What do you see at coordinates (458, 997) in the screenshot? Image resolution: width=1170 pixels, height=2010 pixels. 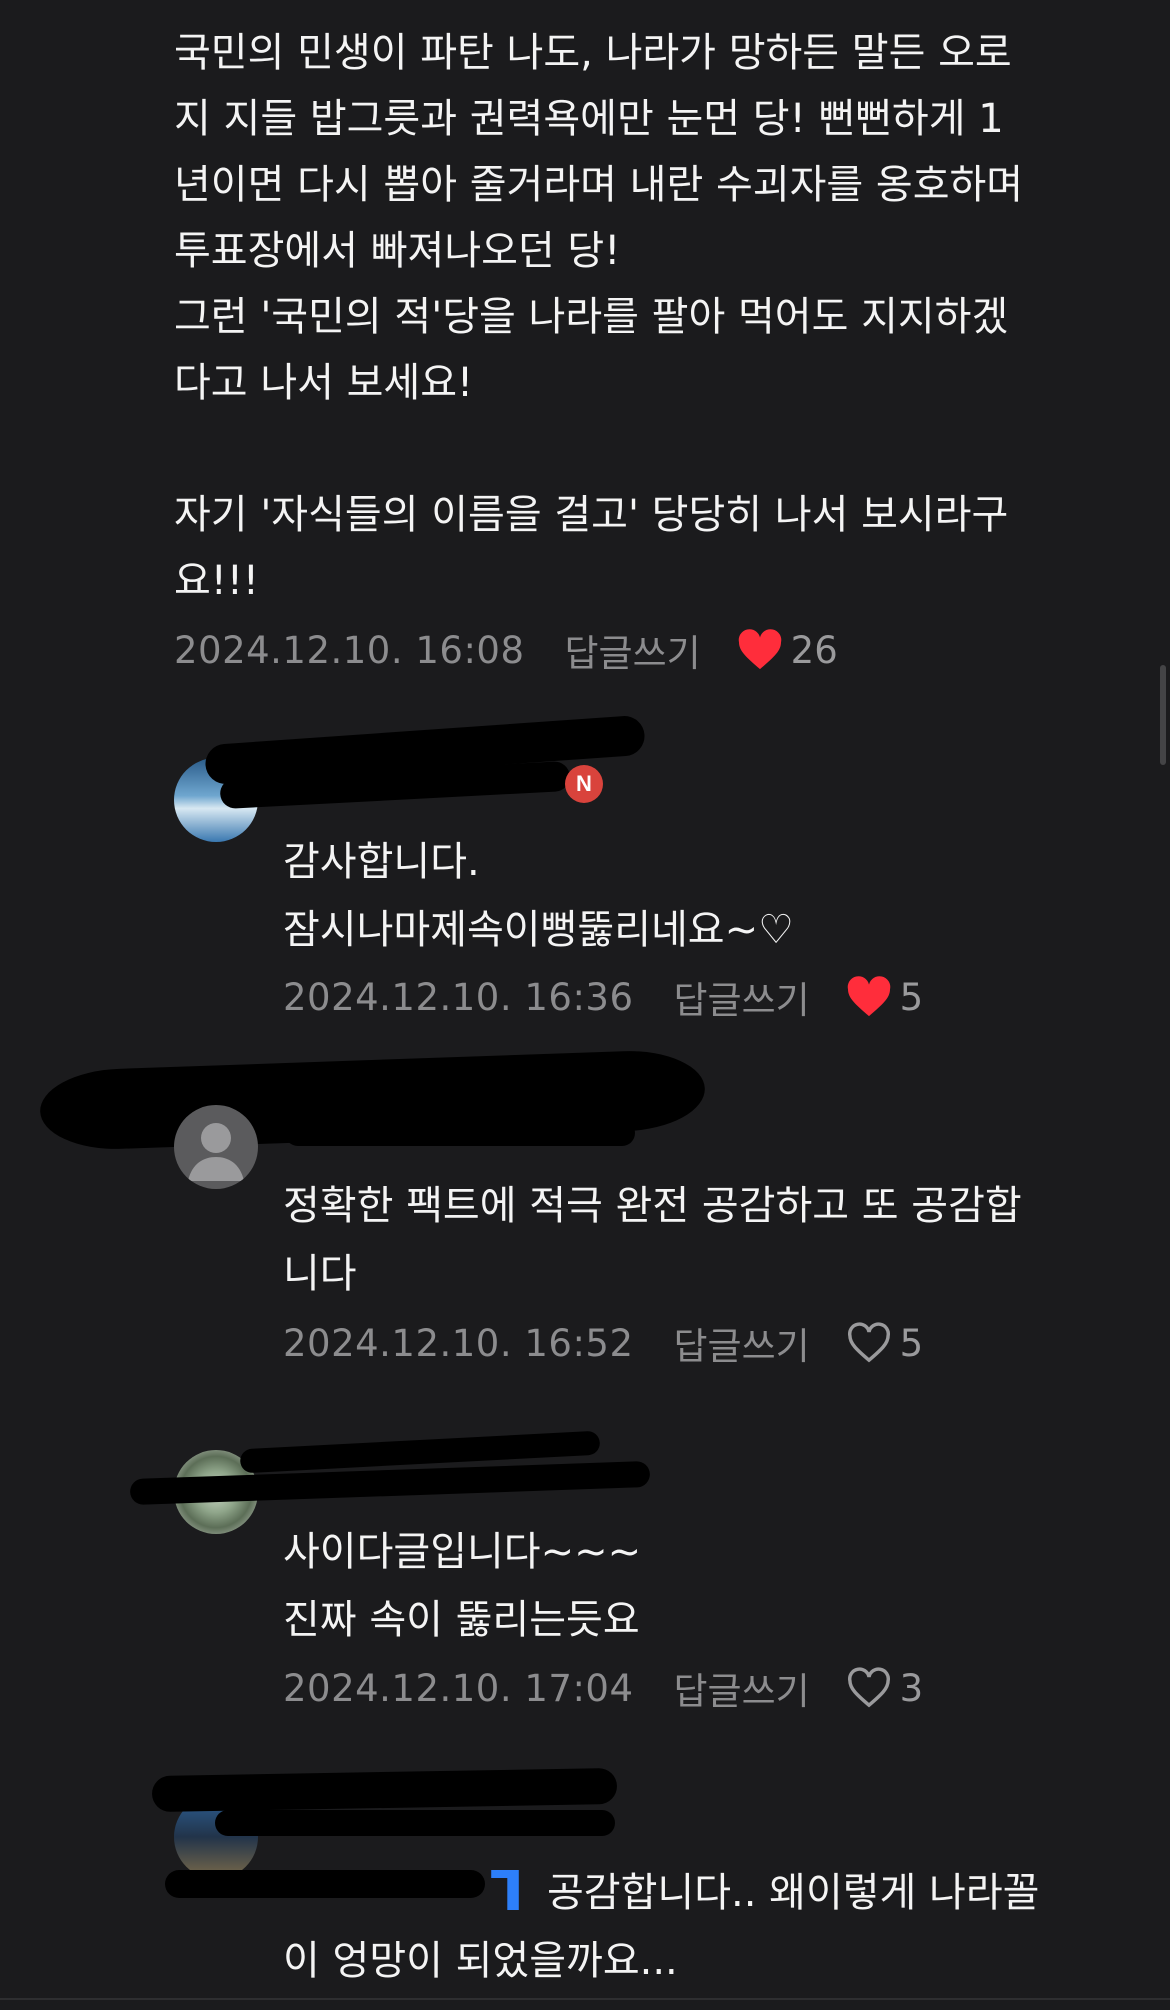 I see `reply-date: 2024.12.10. 16:36` at bounding box center [458, 997].